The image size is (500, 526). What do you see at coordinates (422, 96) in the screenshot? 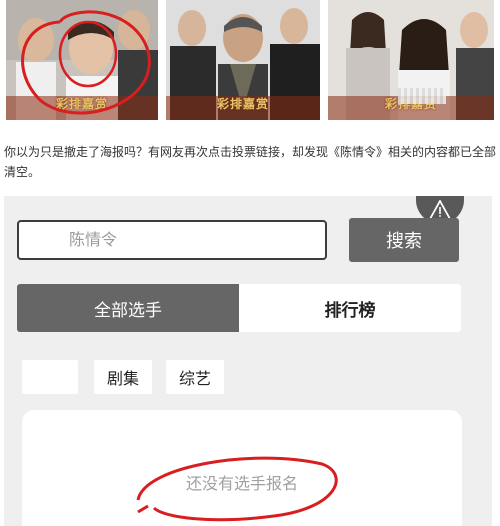
I see `blurred-watermark` at bounding box center [422, 96].